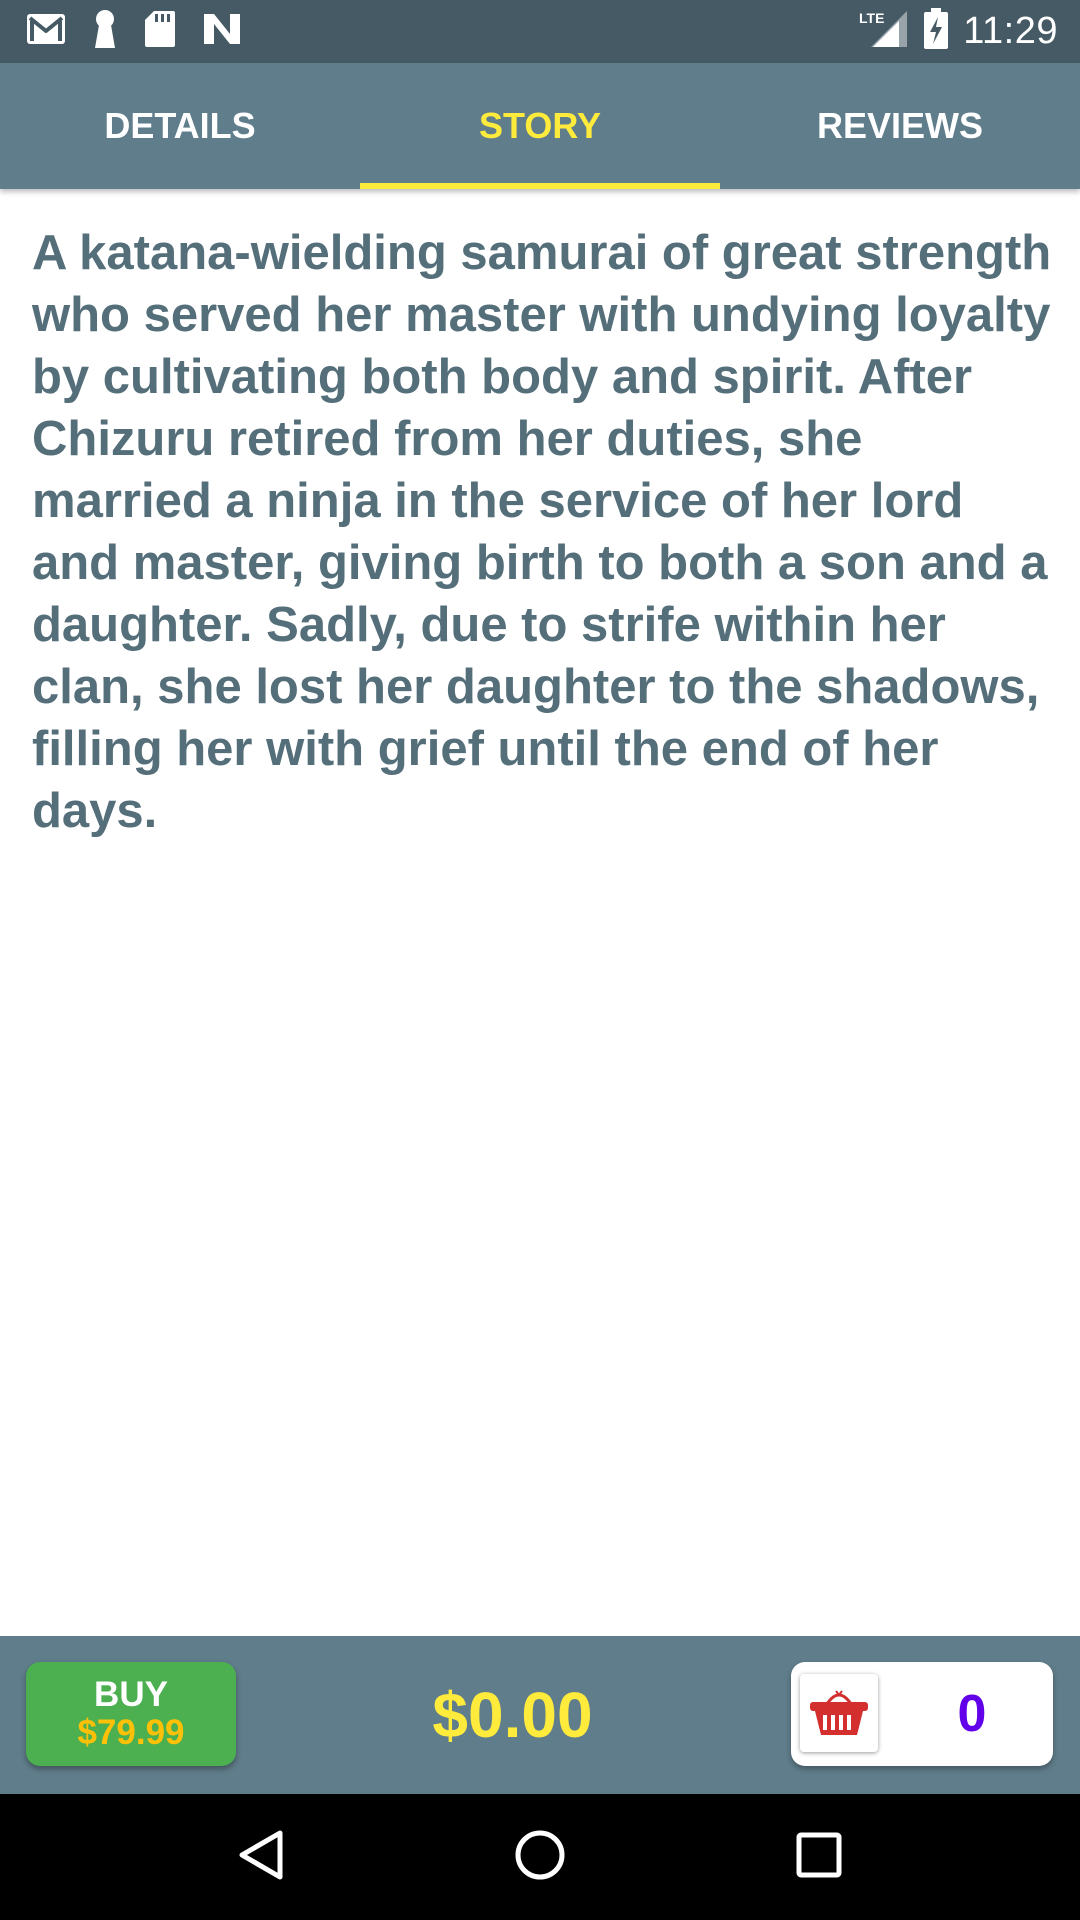 Image resolution: width=1080 pixels, height=1920 pixels. I want to click on home-button, so click(540, 1857).